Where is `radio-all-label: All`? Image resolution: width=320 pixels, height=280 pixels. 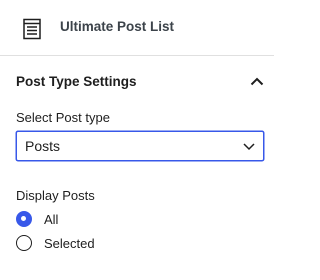 radio-all-label: All is located at coordinates (51, 219).